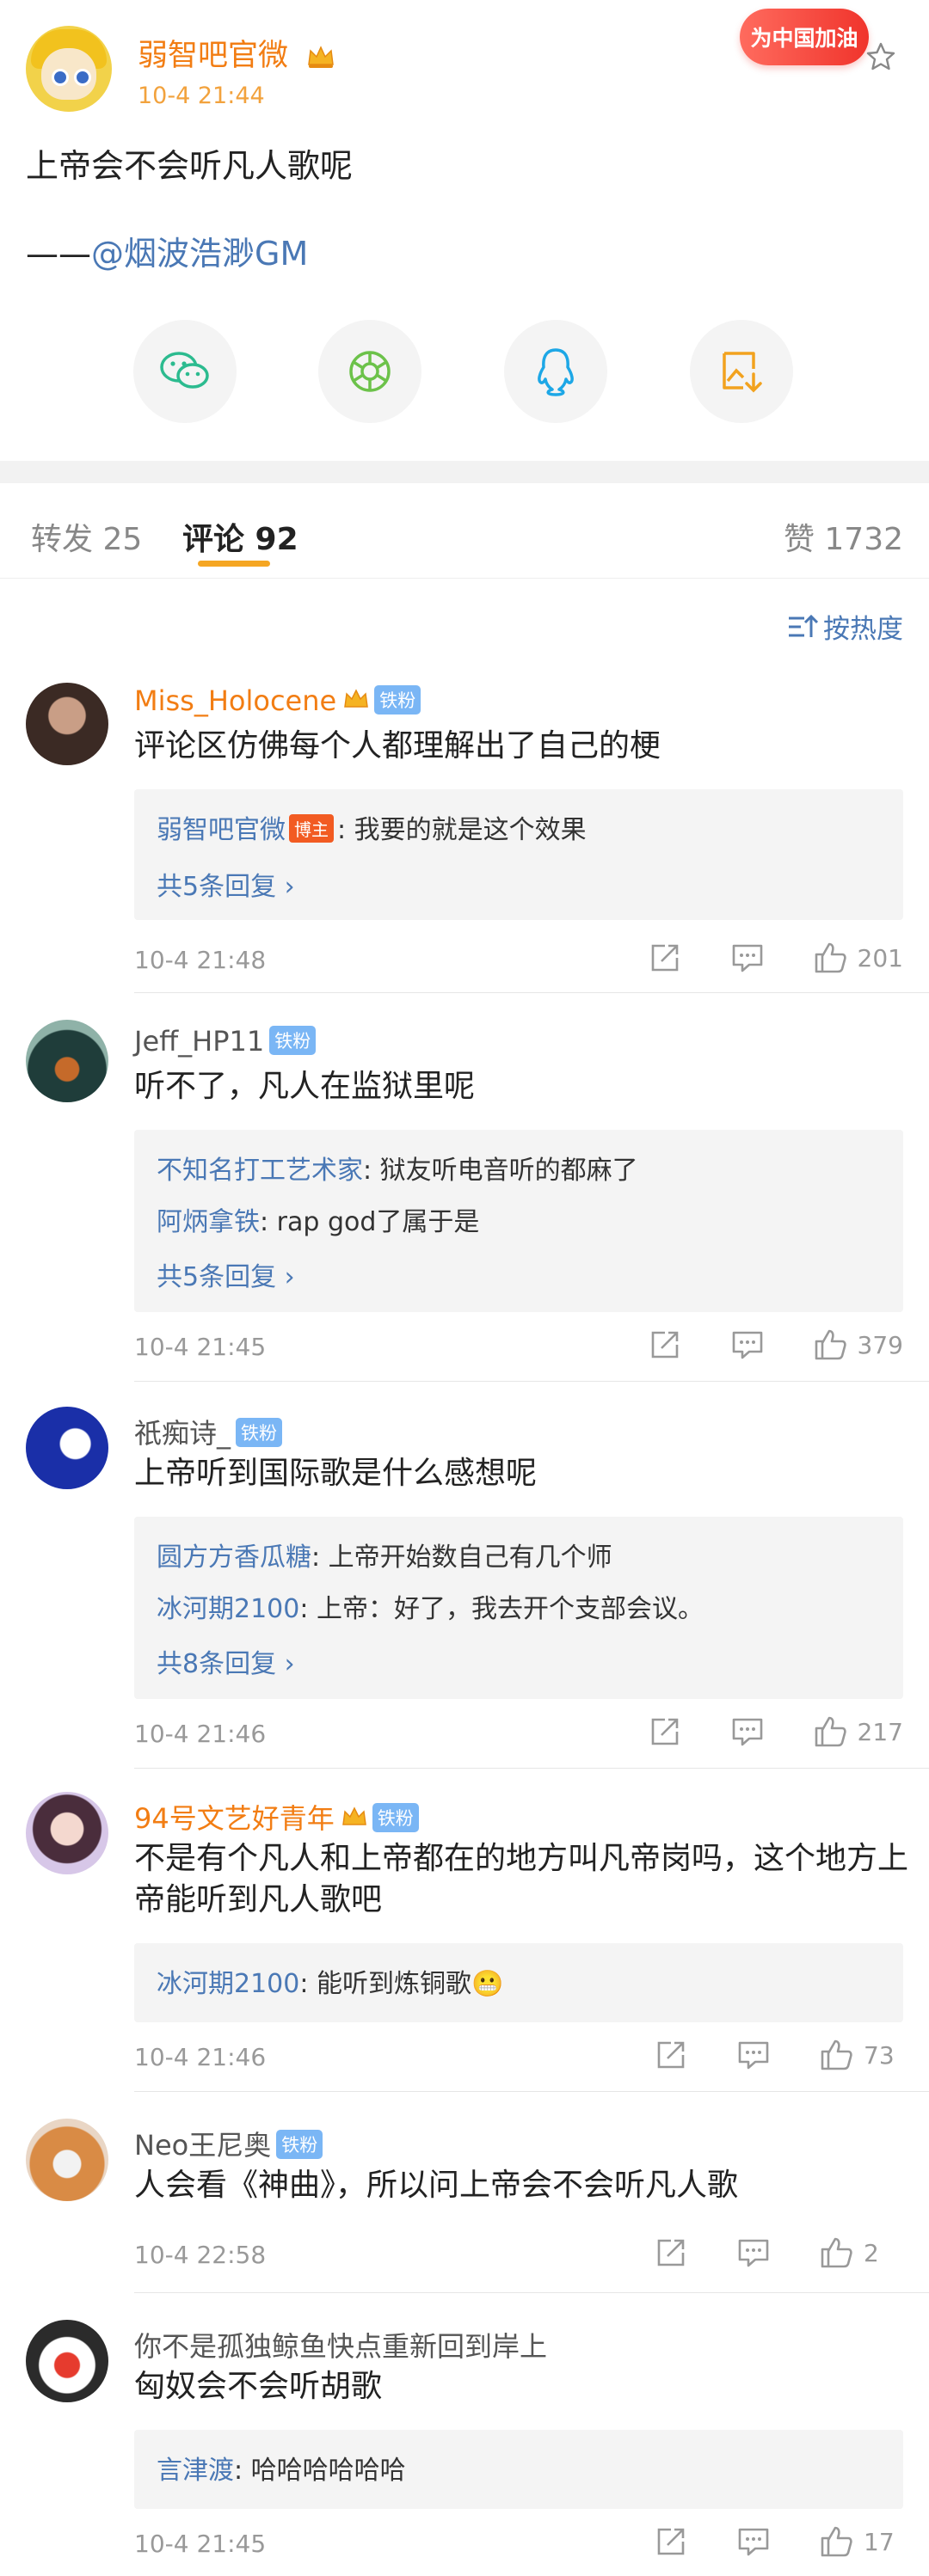 The image size is (929, 2576). Describe the element at coordinates (880, 958) in the screenshot. I see `like-count: 201` at that location.